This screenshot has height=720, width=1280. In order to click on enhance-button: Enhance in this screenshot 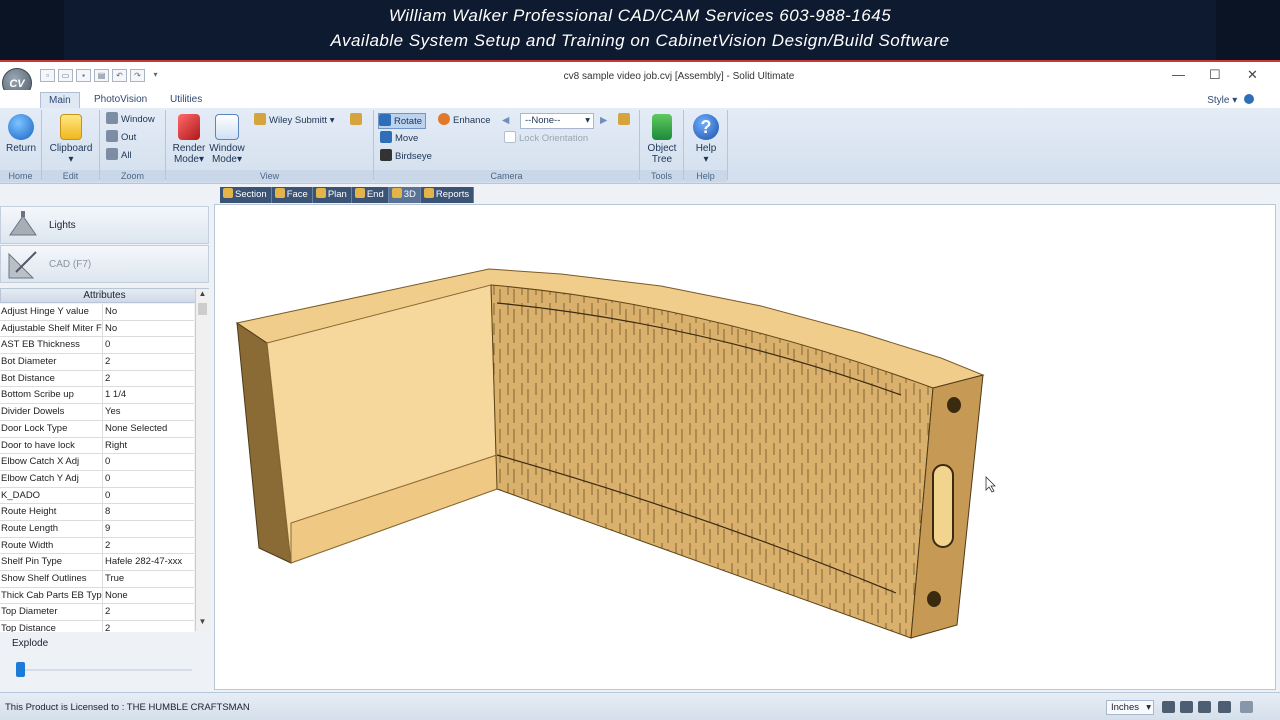, I will do `click(464, 121)`.